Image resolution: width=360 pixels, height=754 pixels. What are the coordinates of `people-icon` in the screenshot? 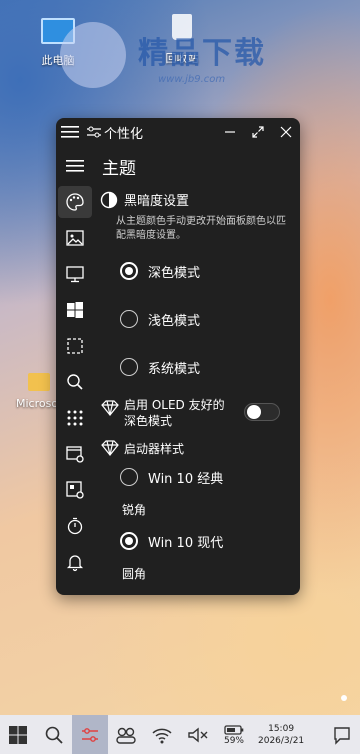 It's located at (126, 735).